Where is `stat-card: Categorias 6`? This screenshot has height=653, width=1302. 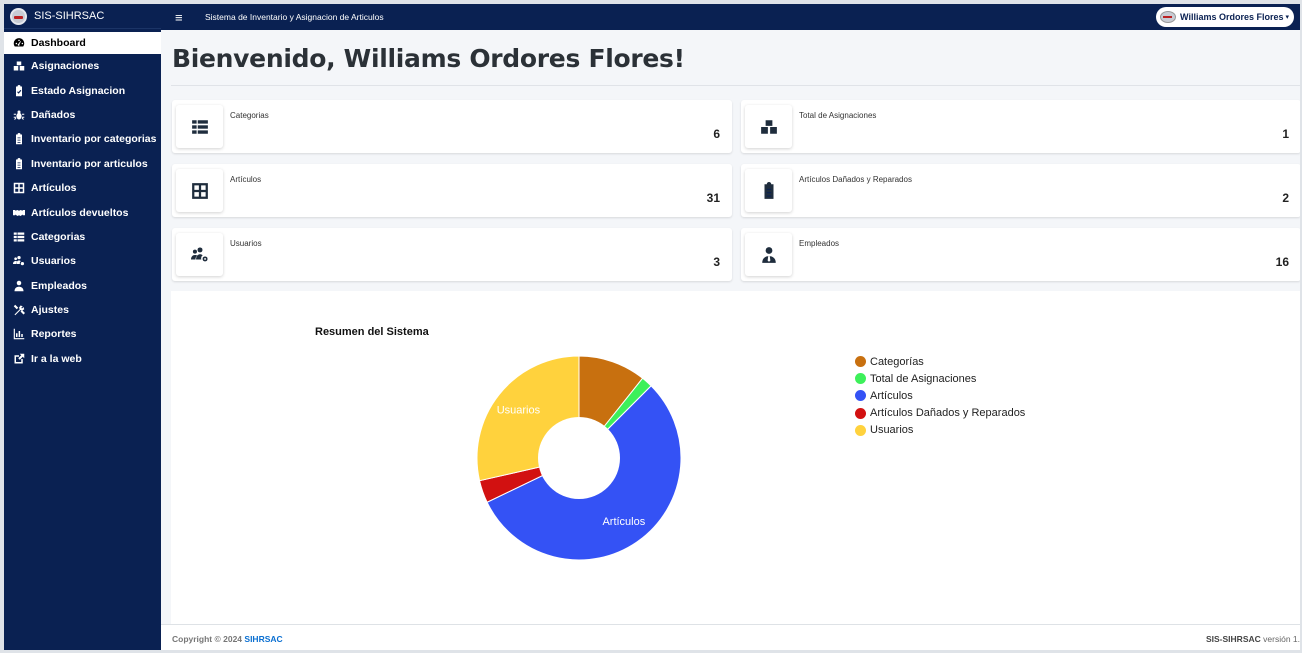
stat-card: Categorias 6 is located at coordinates (452, 126).